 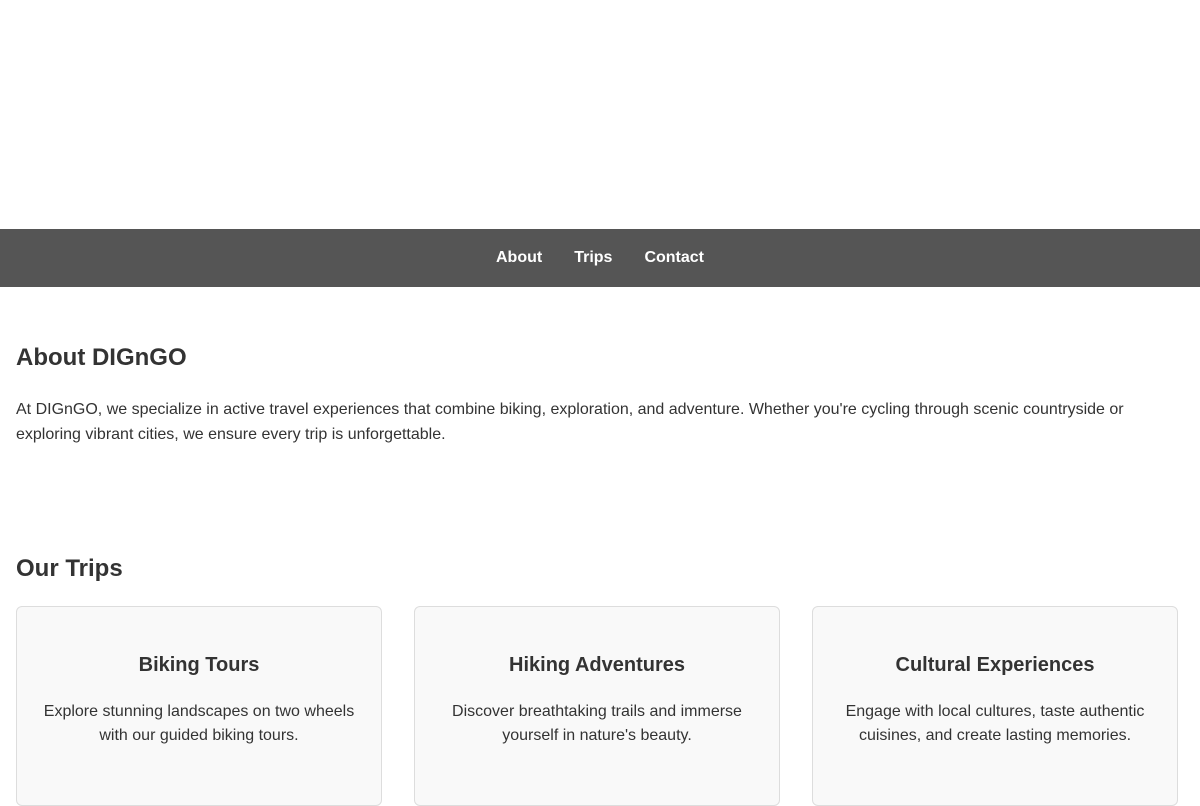 What do you see at coordinates (101, 357) in the screenshot?
I see `about-title: About DIGnGO` at bounding box center [101, 357].